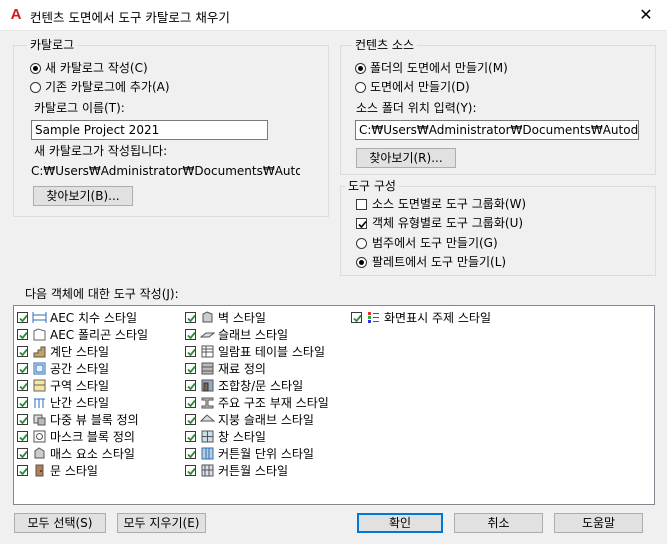 This screenshot has height=544, width=667. I want to click on mask-block-icon, so click(39, 436).